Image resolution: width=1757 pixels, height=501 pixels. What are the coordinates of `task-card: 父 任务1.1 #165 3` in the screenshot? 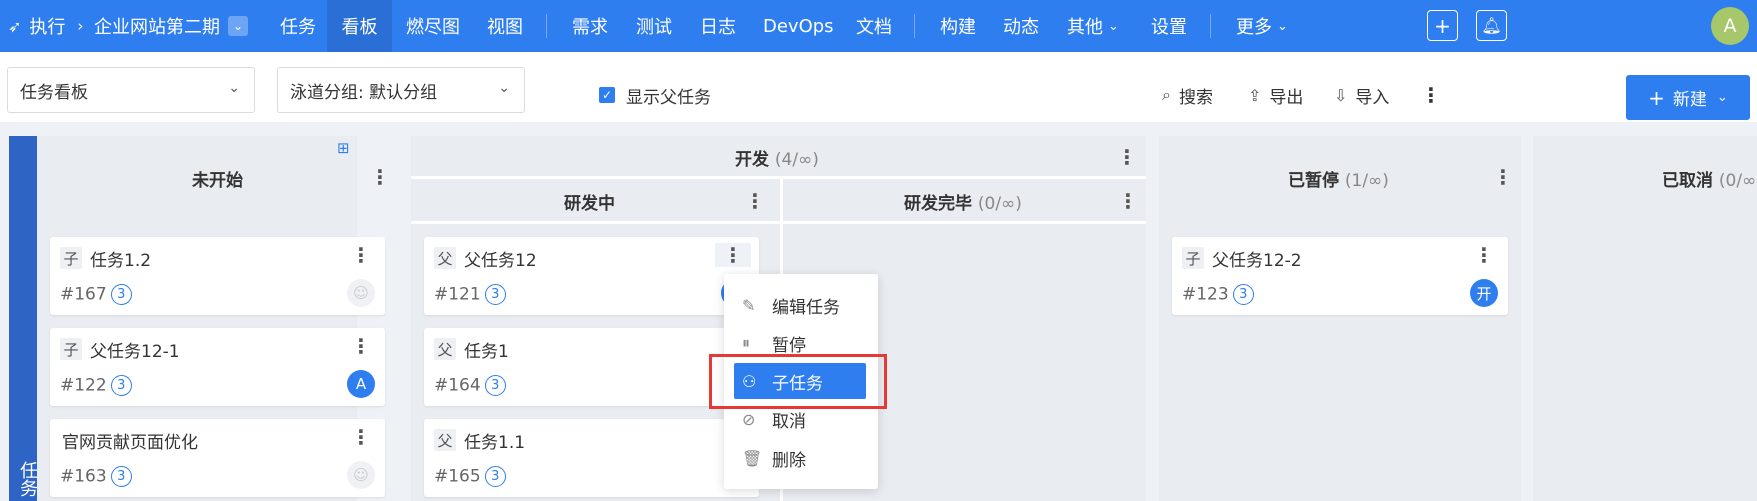 It's located at (591, 458).